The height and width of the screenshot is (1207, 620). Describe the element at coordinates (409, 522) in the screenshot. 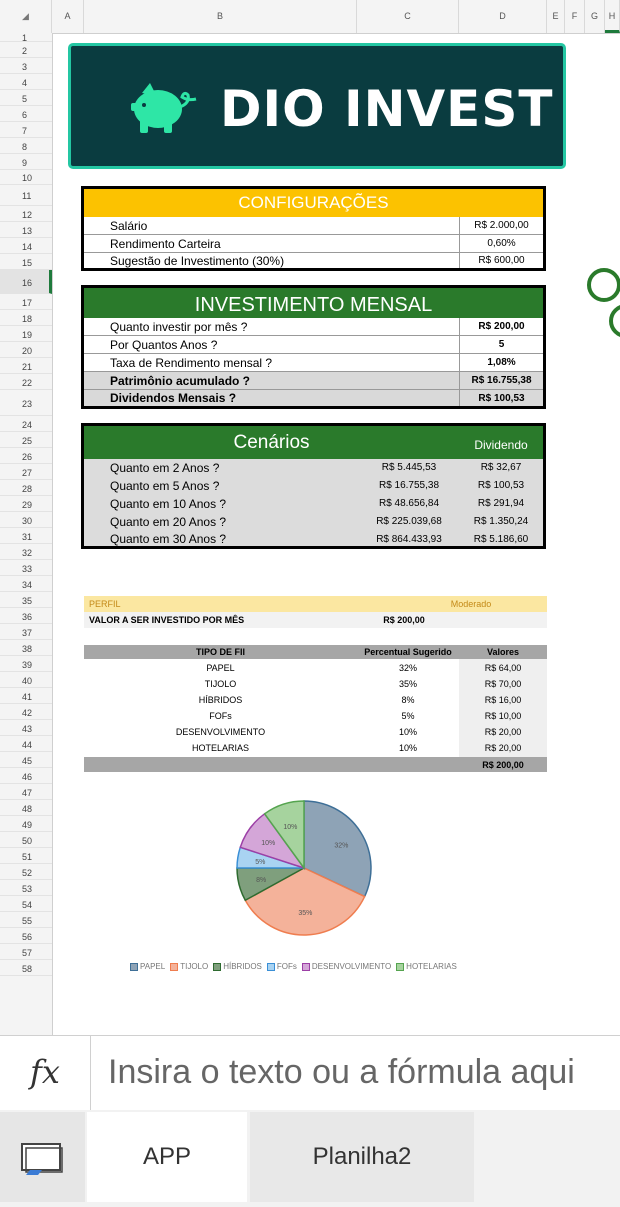

I see `cenario-total: R$ 225.039,68` at that location.